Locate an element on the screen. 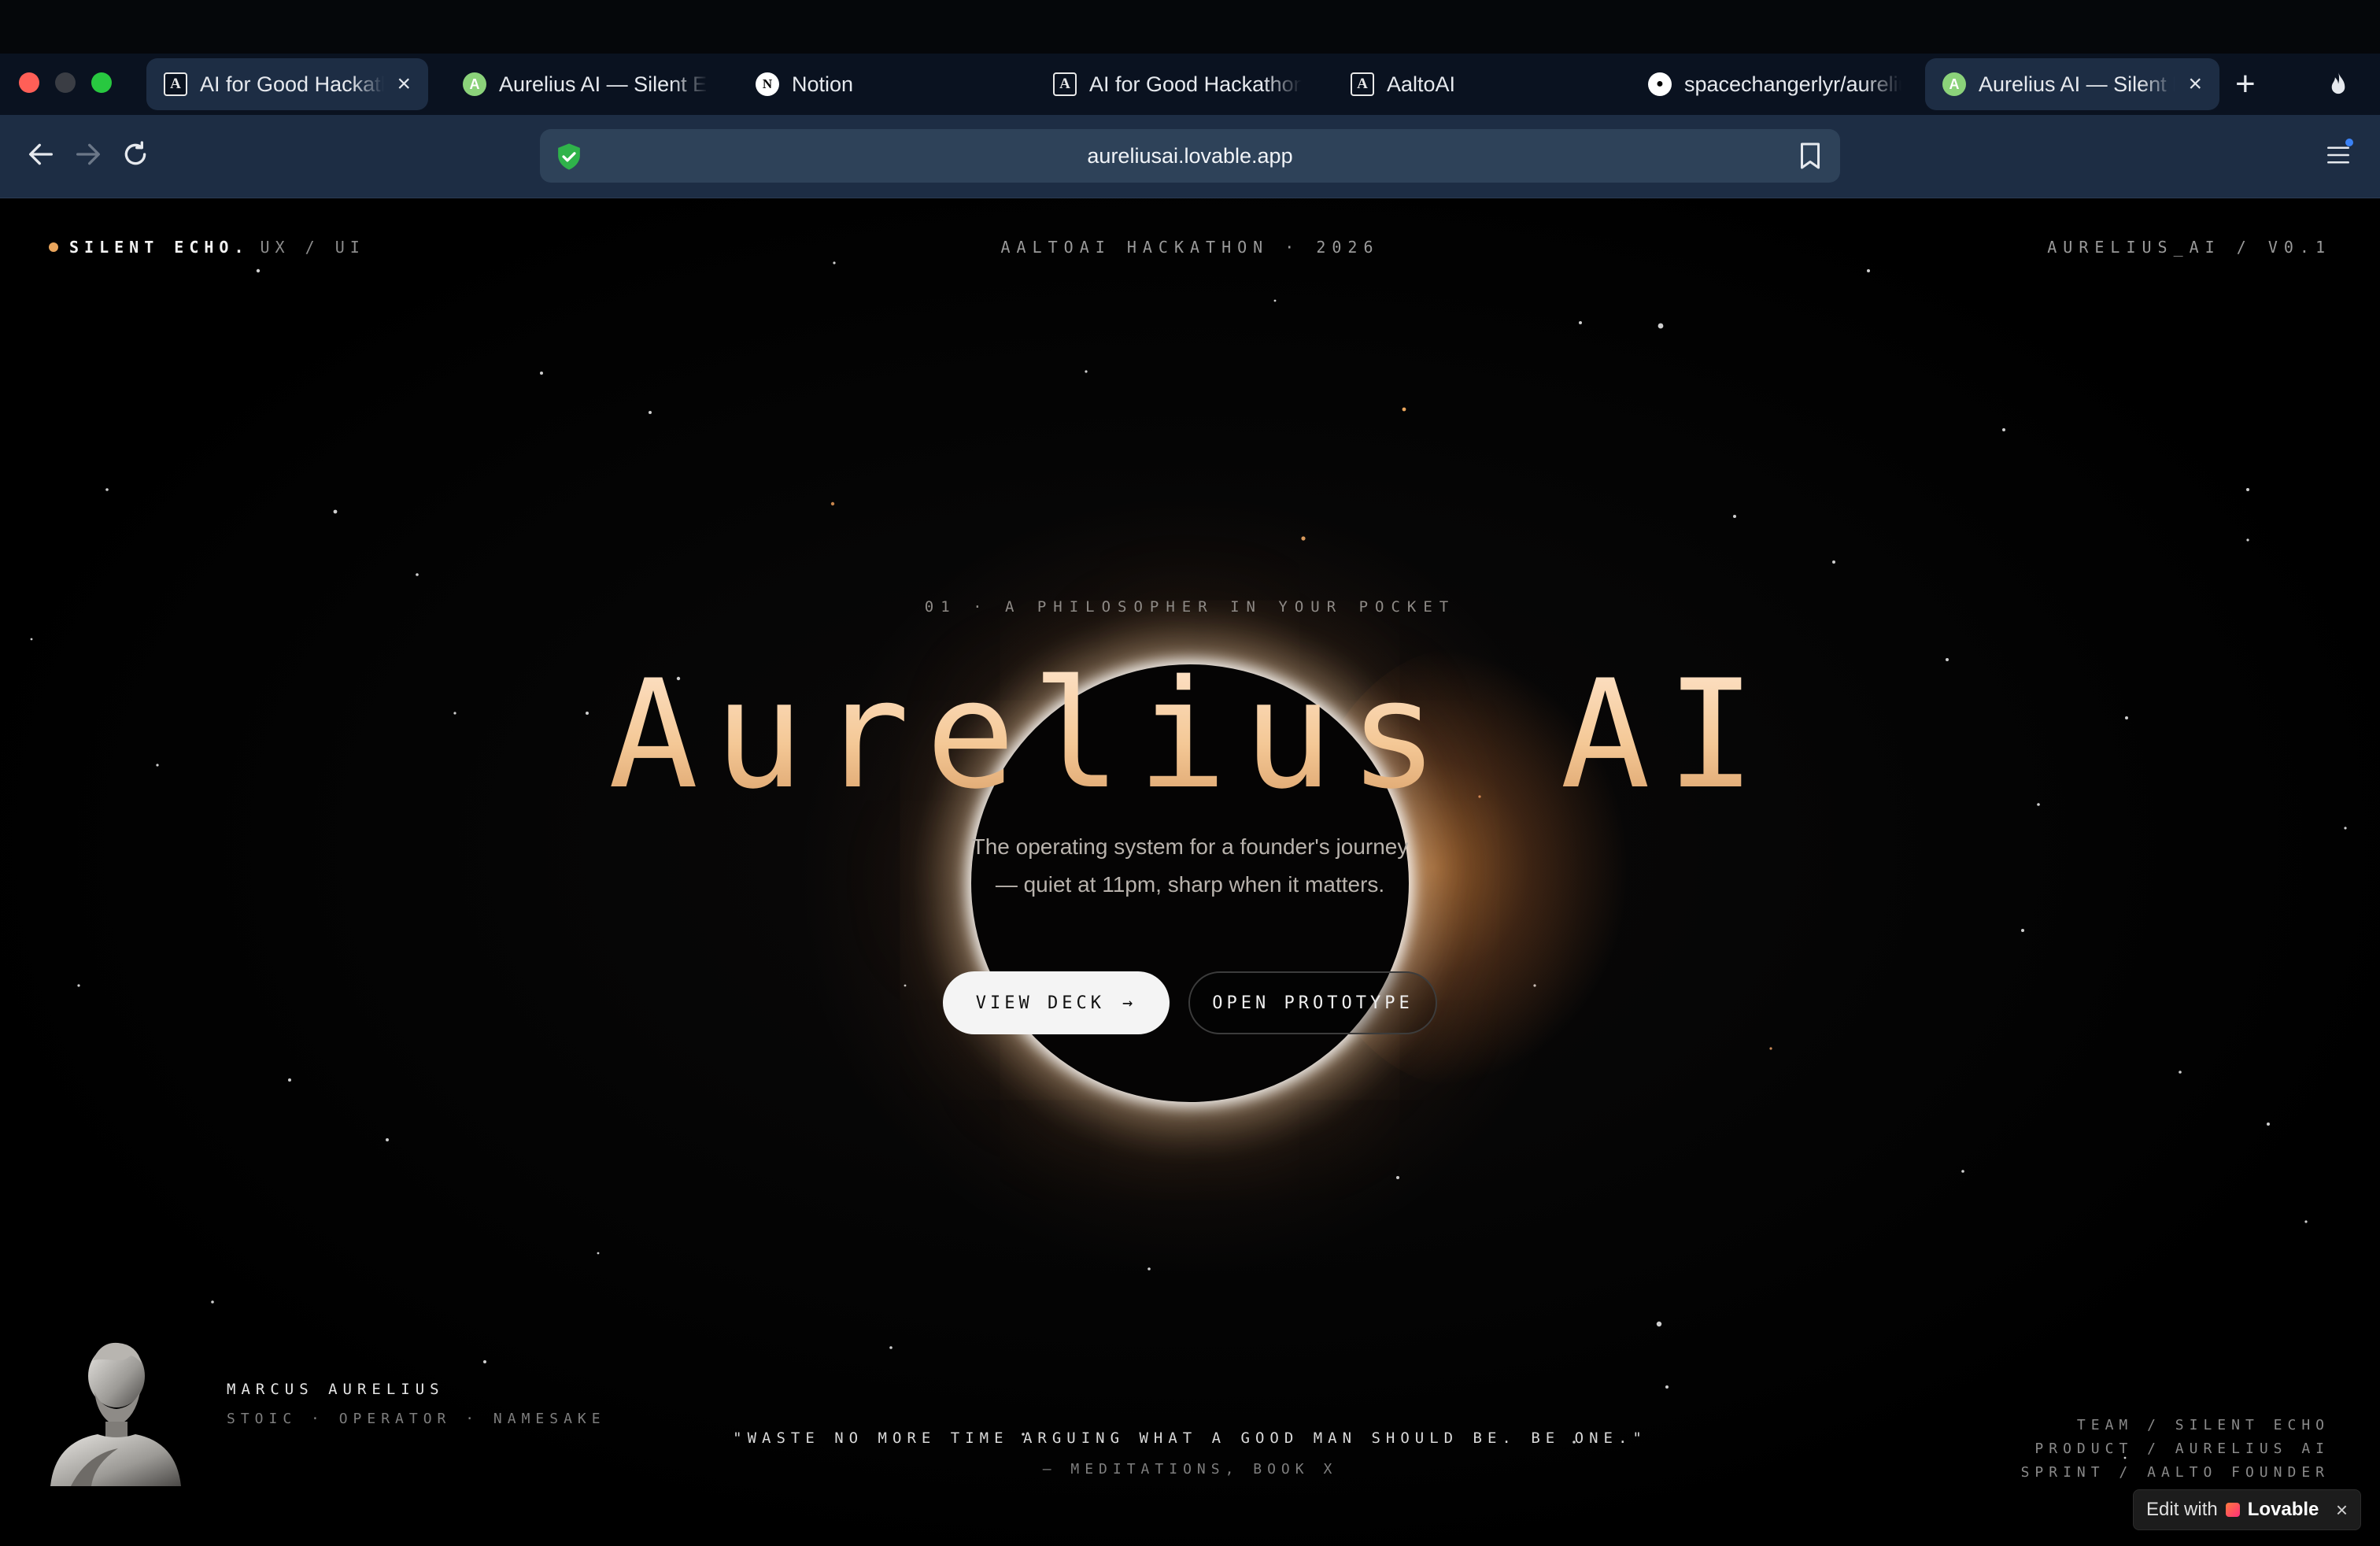  view-deck-button: VIEW DECK → is located at coordinates (1056, 1002).